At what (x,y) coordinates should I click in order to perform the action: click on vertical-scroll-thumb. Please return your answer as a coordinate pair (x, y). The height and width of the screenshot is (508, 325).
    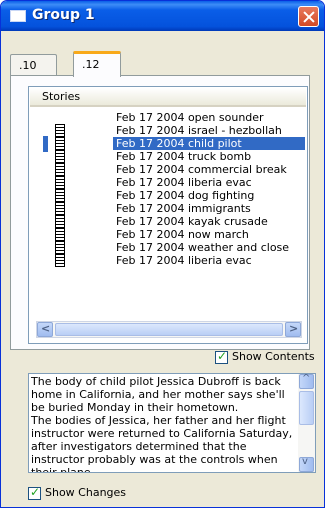
    Looking at the image, I should click on (306, 408).